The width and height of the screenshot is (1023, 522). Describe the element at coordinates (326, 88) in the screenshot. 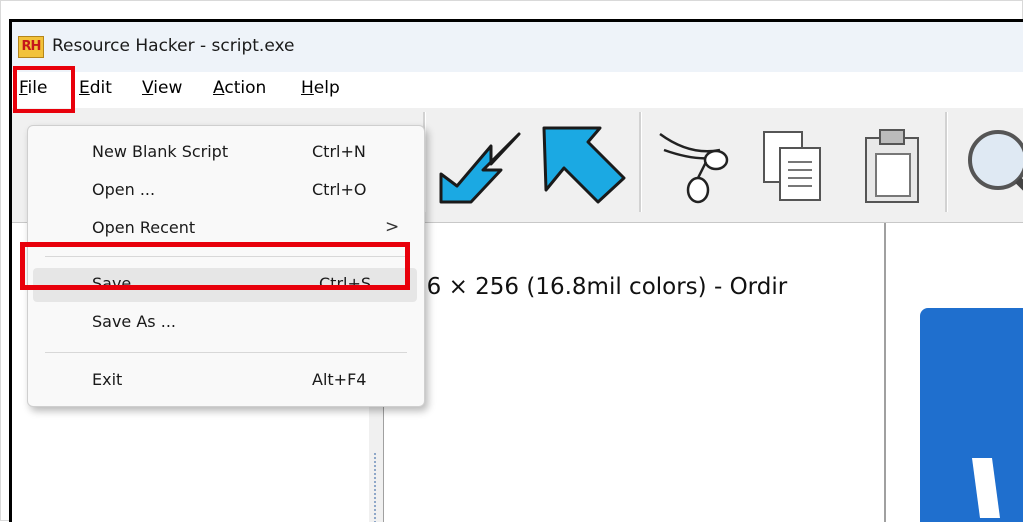

I see `menu-help-label: elp` at that location.